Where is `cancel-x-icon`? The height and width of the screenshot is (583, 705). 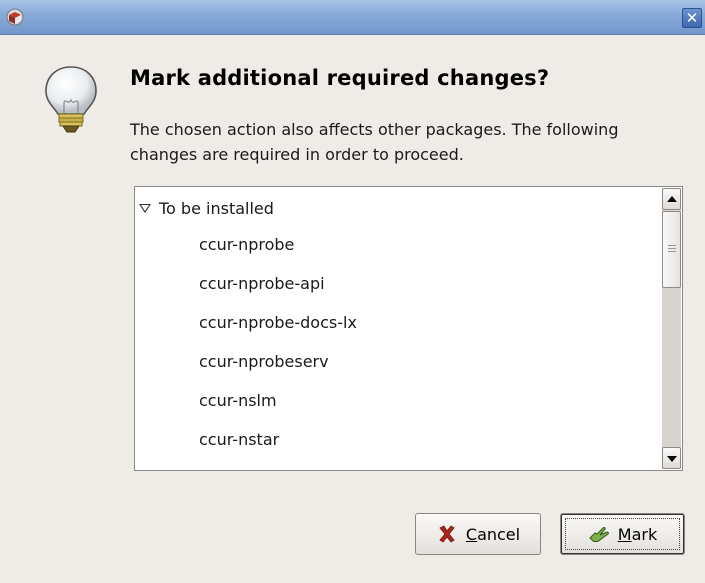 cancel-x-icon is located at coordinates (447, 534).